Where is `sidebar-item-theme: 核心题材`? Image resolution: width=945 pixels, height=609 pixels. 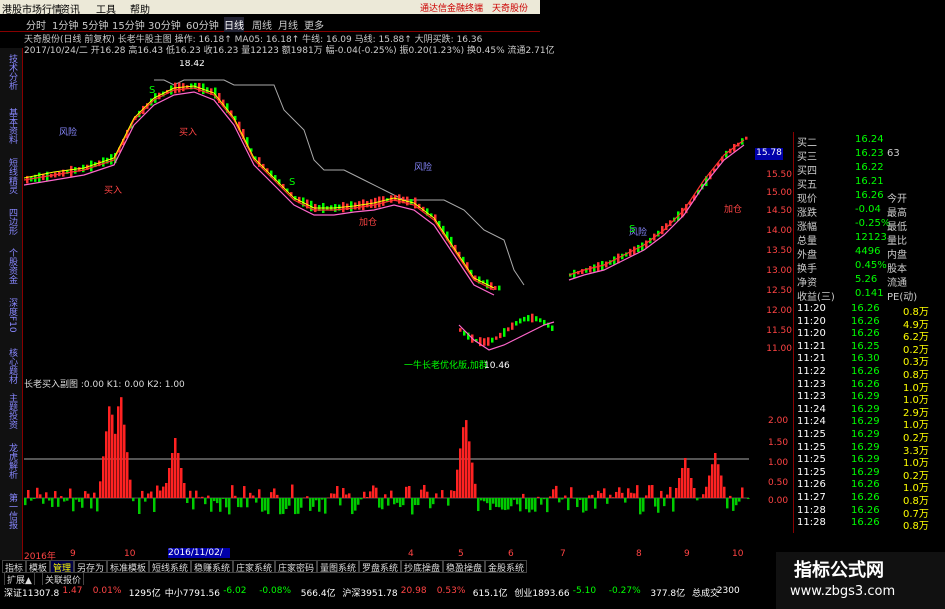 sidebar-item-theme: 核心题材 is located at coordinates (11, 366).